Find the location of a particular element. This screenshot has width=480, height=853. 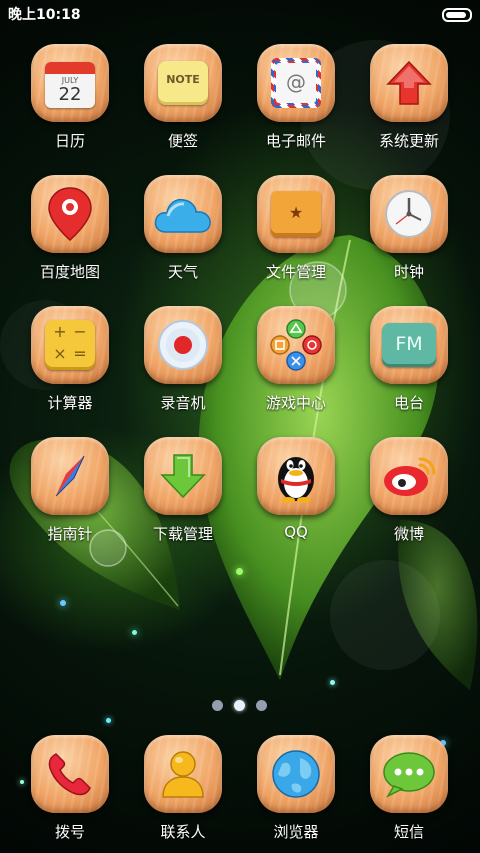

app-tile: ★ is located at coordinates (296, 214).